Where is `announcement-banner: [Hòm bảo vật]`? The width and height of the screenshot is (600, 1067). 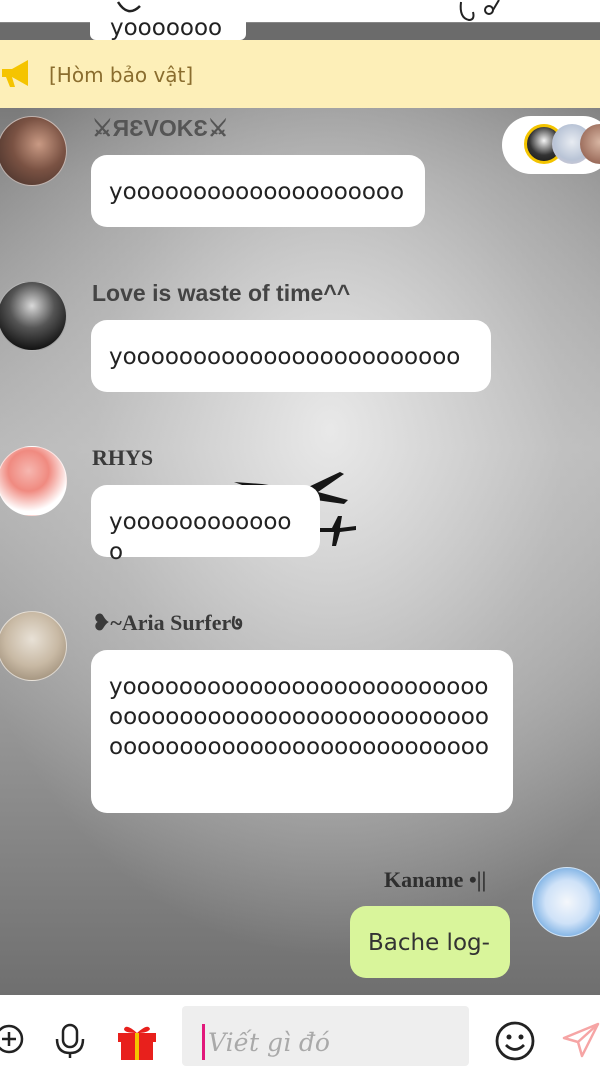 announcement-banner: [Hòm bảo vật] is located at coordinates (300, 74).